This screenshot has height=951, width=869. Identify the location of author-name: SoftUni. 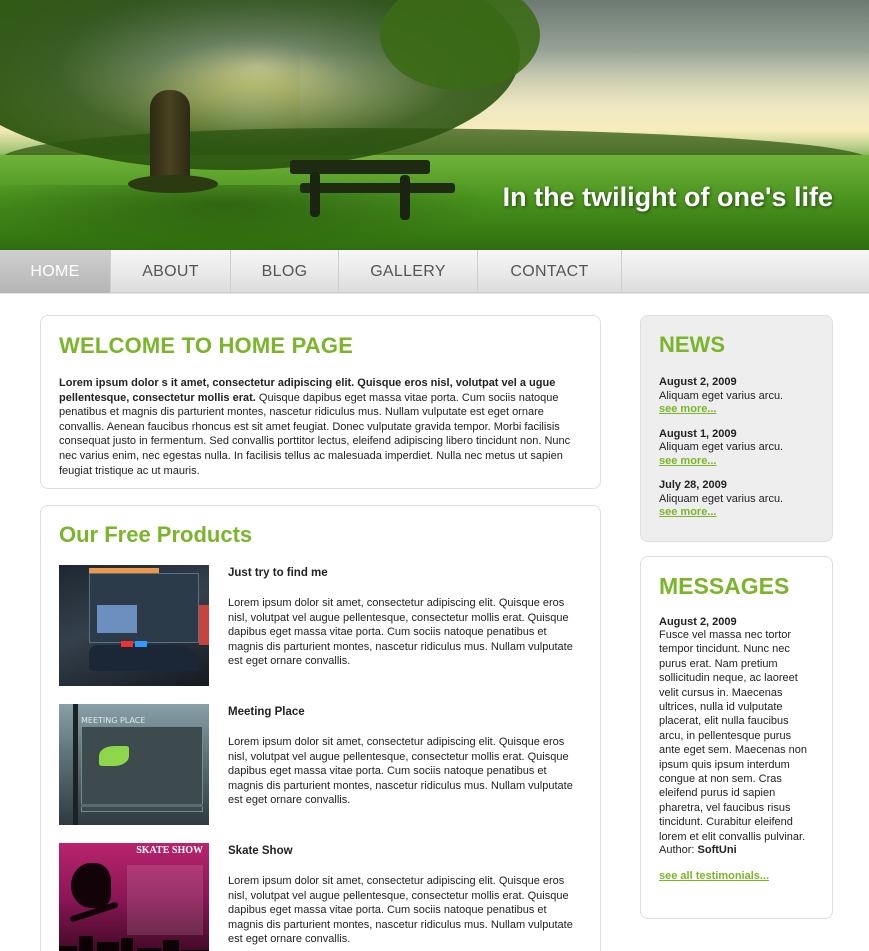
(717, 850).